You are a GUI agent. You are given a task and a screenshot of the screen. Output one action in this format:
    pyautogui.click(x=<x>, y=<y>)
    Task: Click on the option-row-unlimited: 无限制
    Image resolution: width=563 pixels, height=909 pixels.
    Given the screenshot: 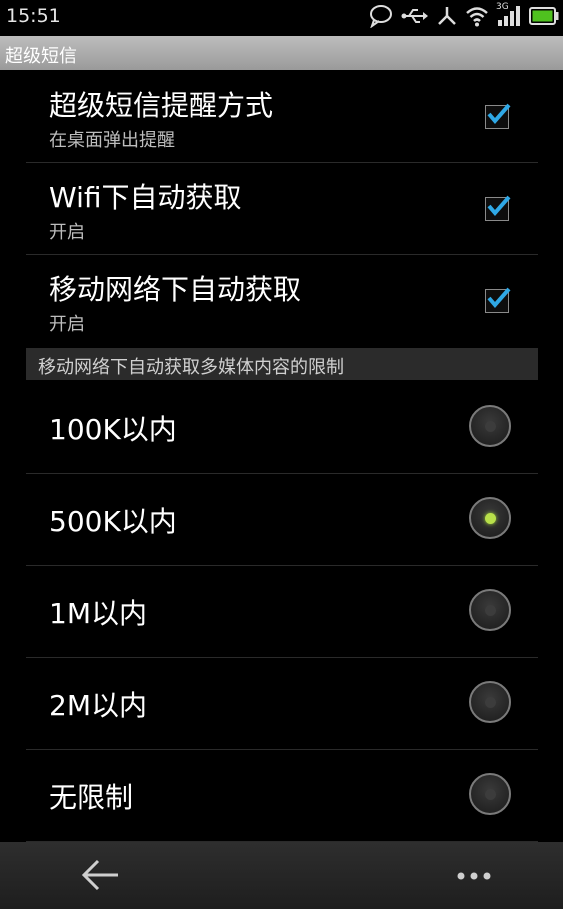 What is the action you would take?
    pyautogui.click(x=282, y=795)
    